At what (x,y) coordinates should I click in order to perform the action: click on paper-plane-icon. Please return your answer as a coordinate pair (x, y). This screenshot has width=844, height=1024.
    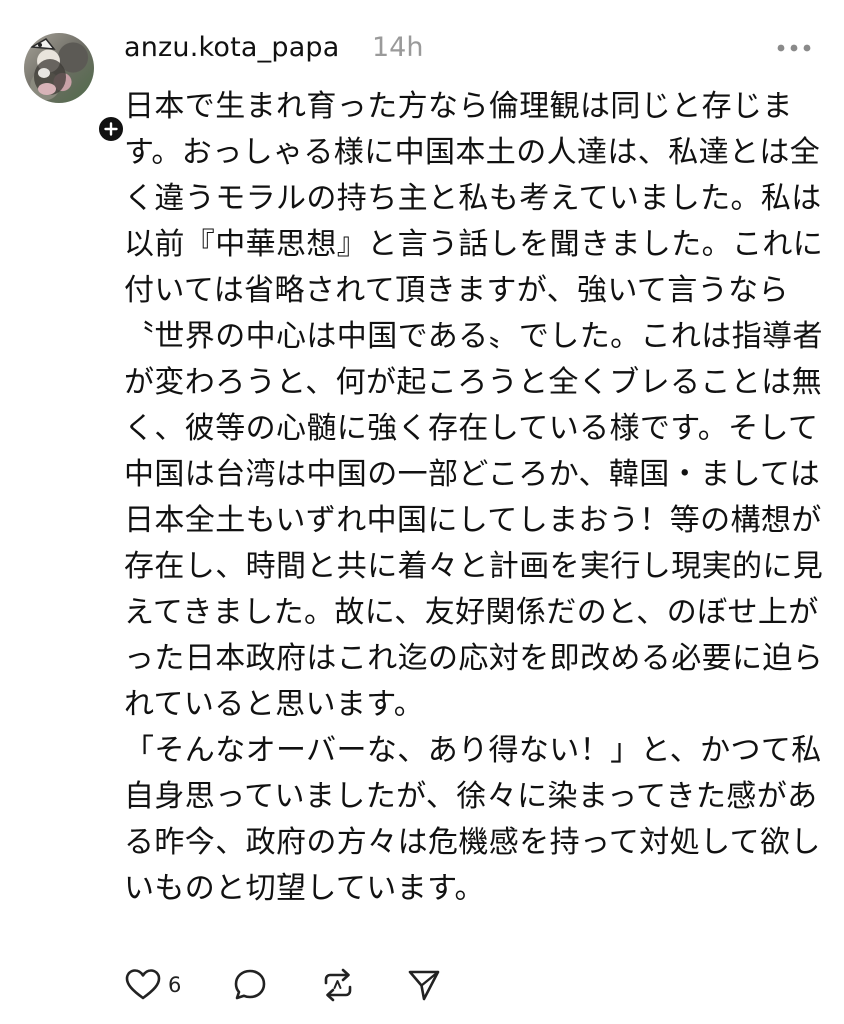
    Looking at the image, I should click on (424, 985).